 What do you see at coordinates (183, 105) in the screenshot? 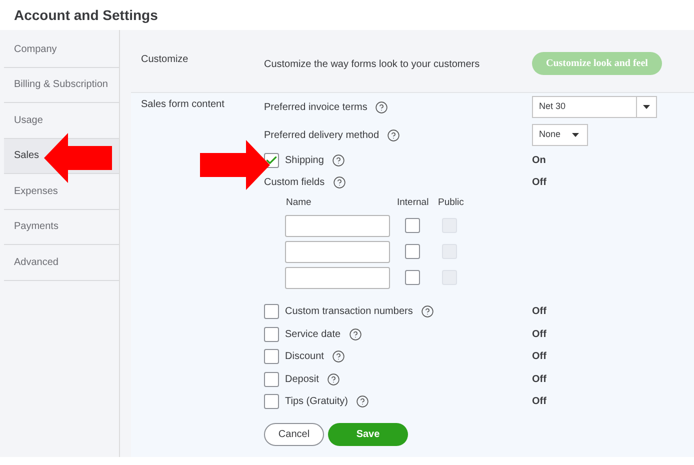
I see `section-label: Sales form content` at bounding box center [183, 105].